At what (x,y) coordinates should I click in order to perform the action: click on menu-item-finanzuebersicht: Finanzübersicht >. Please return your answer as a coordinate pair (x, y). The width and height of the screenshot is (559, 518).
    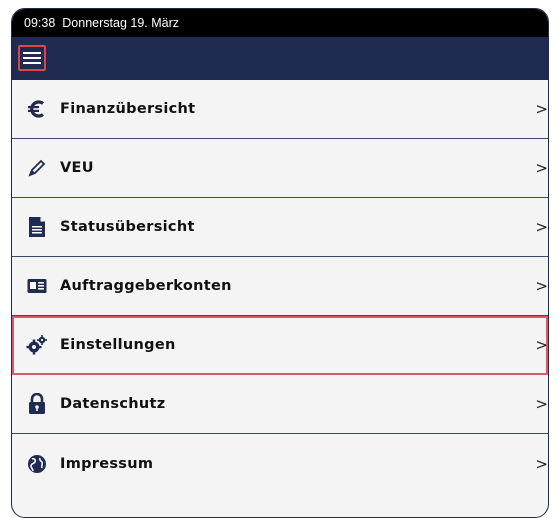
    Looking at the image, I should click on (280, 109).